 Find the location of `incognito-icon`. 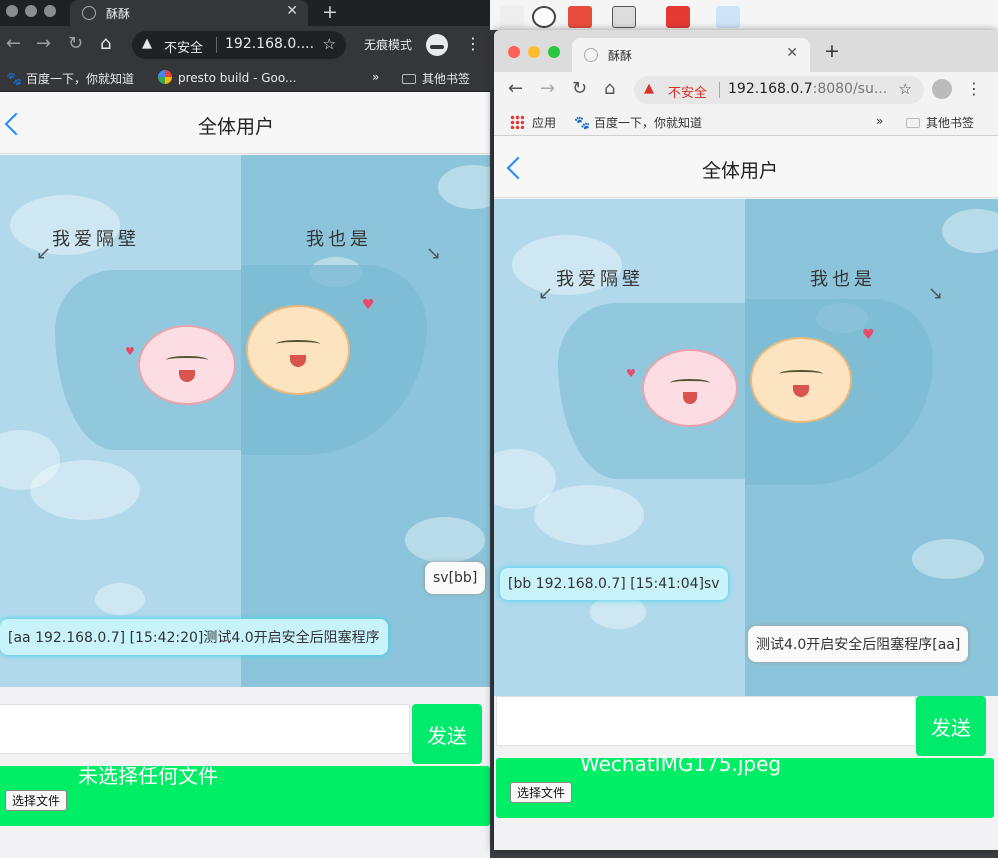

incognito-icon is located at coordinates (437, 45).